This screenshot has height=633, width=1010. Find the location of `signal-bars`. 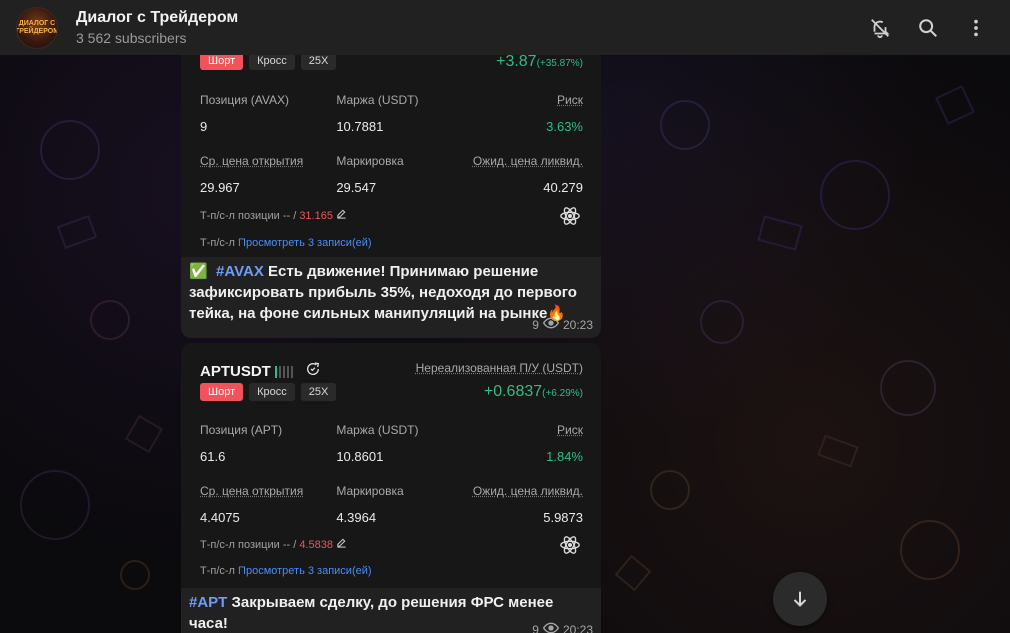

signal-bars is located at coordinates (283, 371).